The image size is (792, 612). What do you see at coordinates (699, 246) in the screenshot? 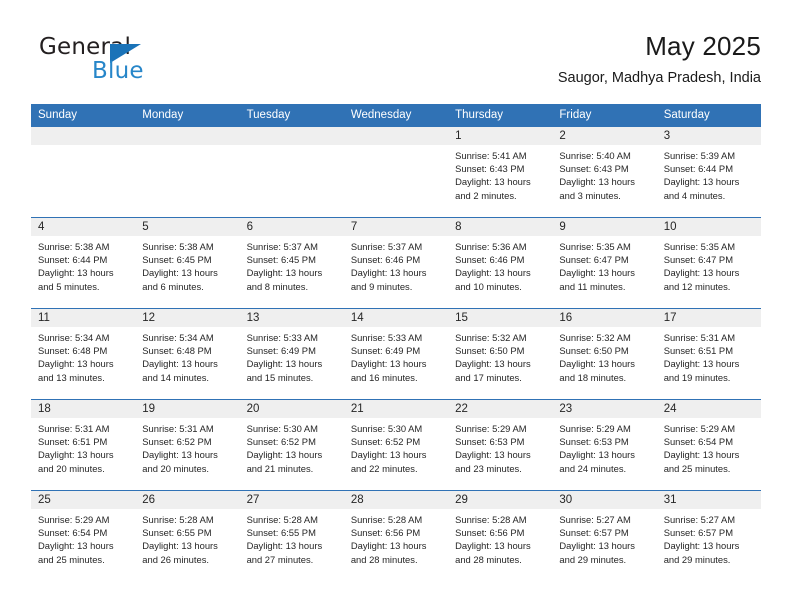
I see `sunrise-text: Sunrise: 5:35 AM` at bounding box center [699, 246].